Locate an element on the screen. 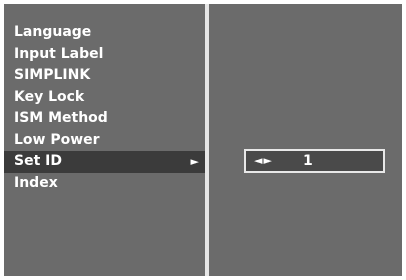 This screenshot has width=406, height=280. set-id-value-selector: ◄► 1 is located at coordinates (314, 161).